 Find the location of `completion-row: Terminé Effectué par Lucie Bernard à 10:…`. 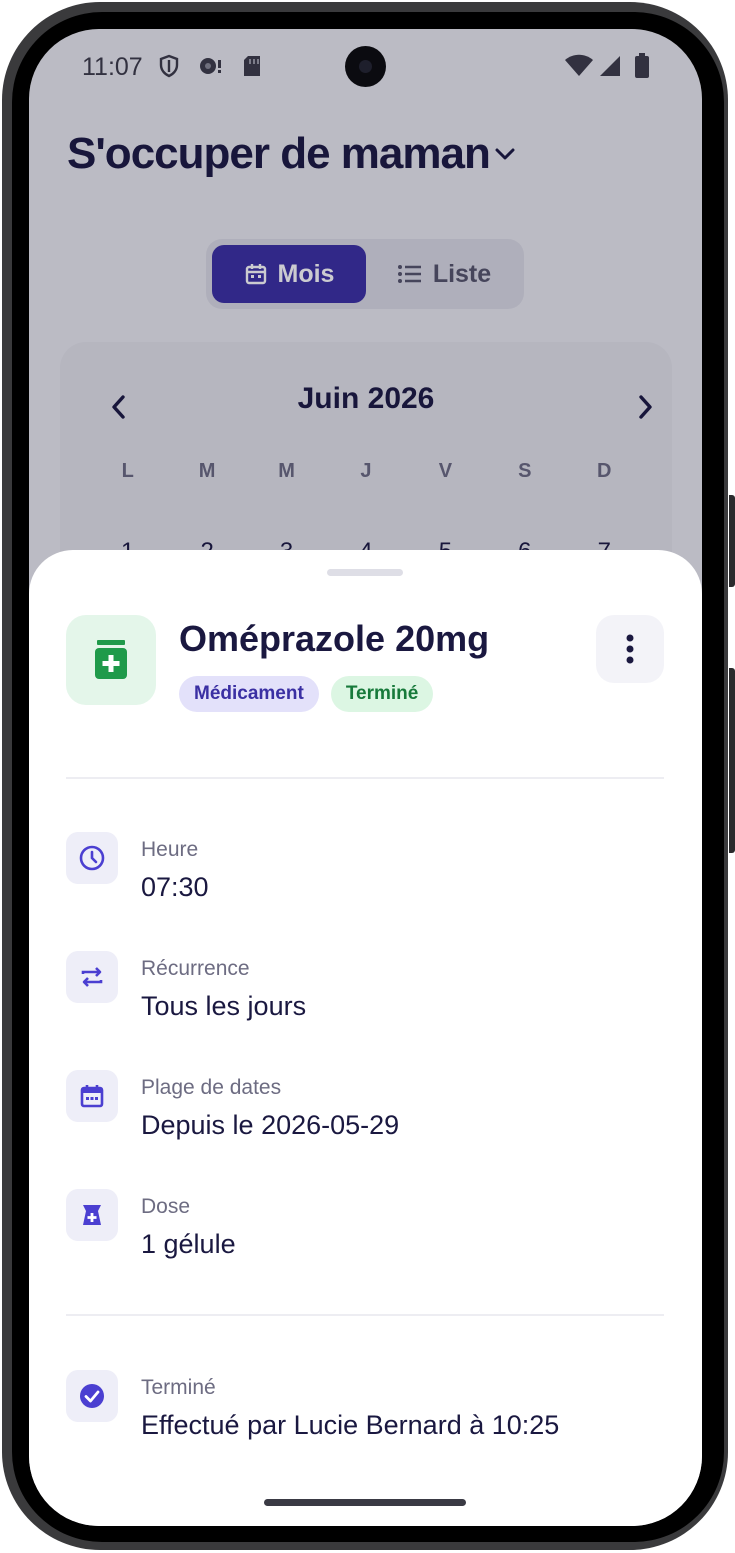

completion-row: Terminé Effectué par Lucie Bernard à 10:… is located at coordinates (366, 1410).